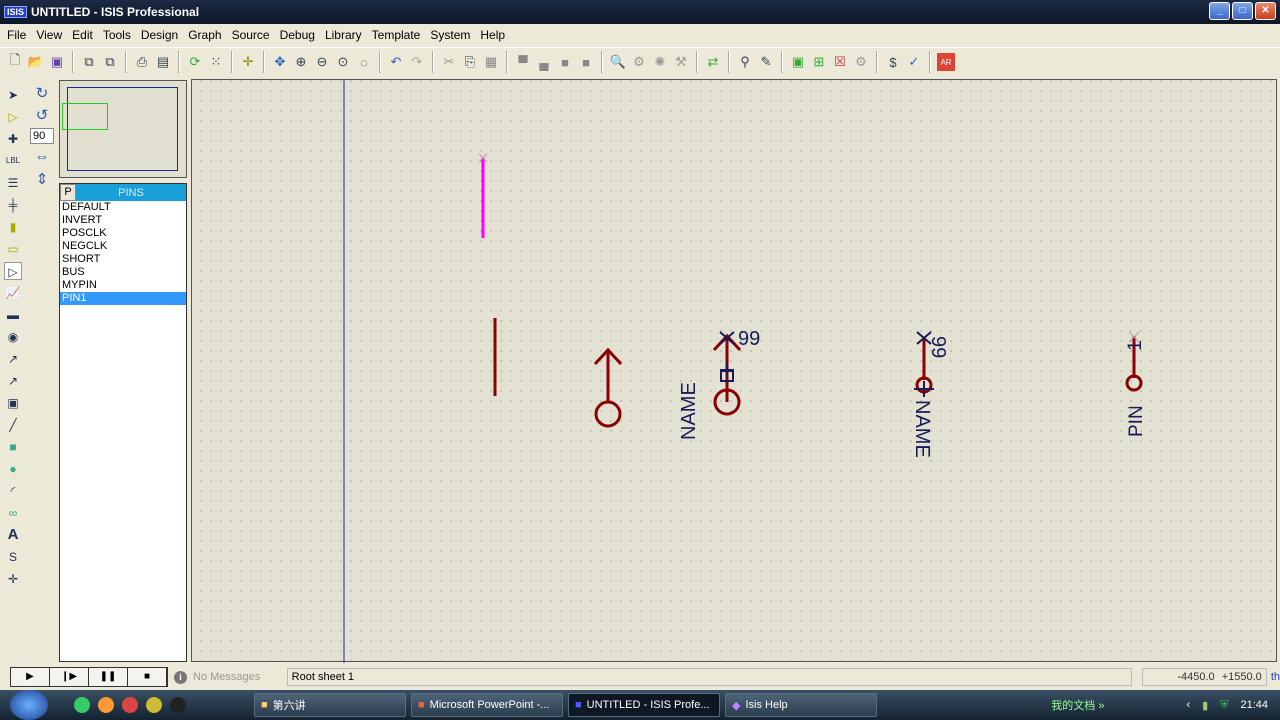 The height and width of the screenshot is (720, 1280). I want to click on menu-library: Library, so click(343, 35).